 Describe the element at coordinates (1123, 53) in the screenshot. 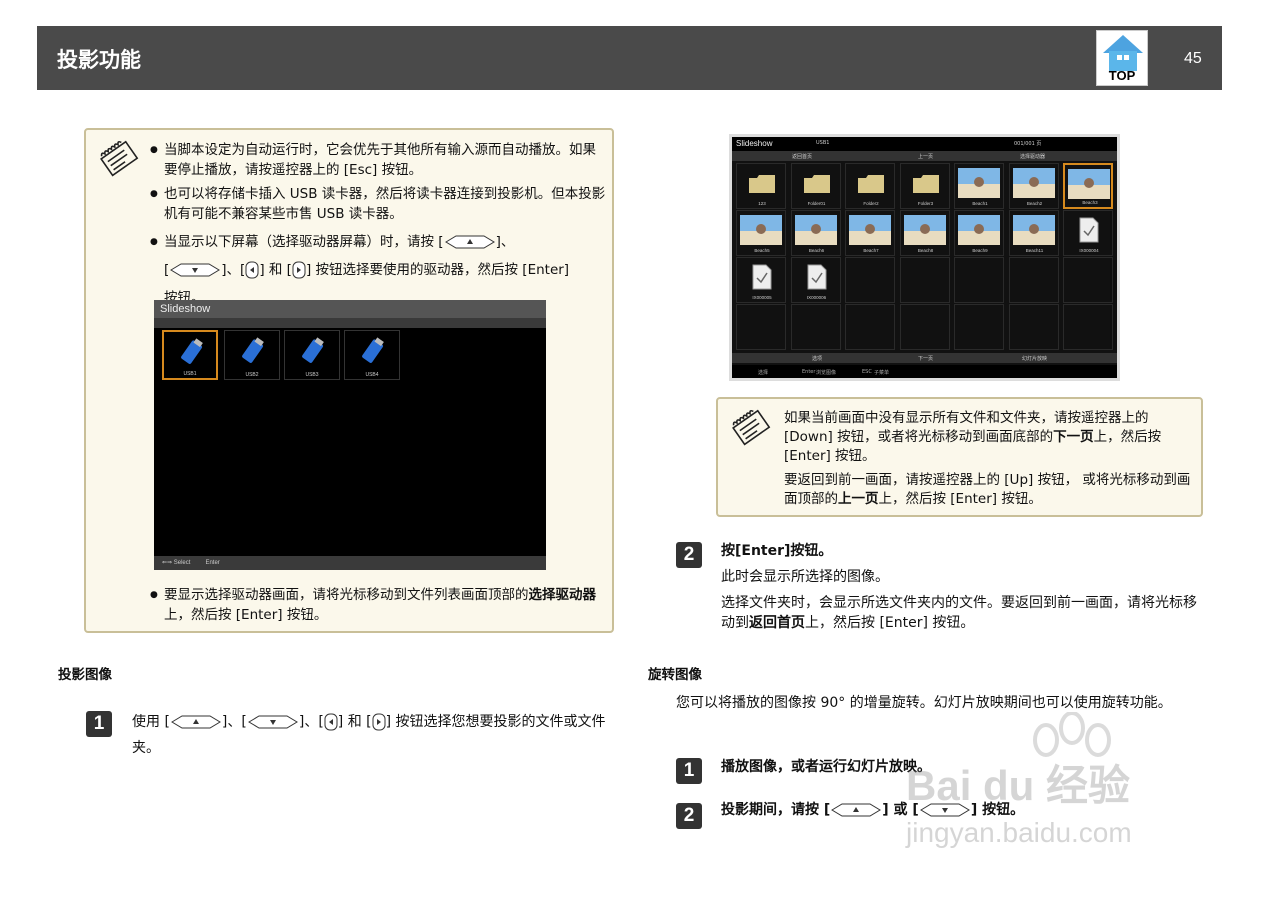

I see `house-icon` at that location.